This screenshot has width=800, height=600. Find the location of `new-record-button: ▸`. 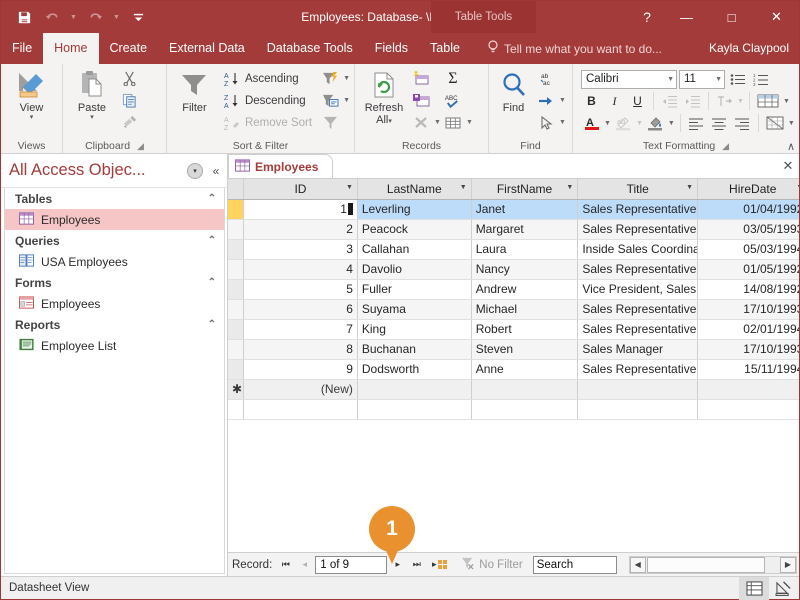

new-record-button: ▸ is located at coordinates (439, 565).